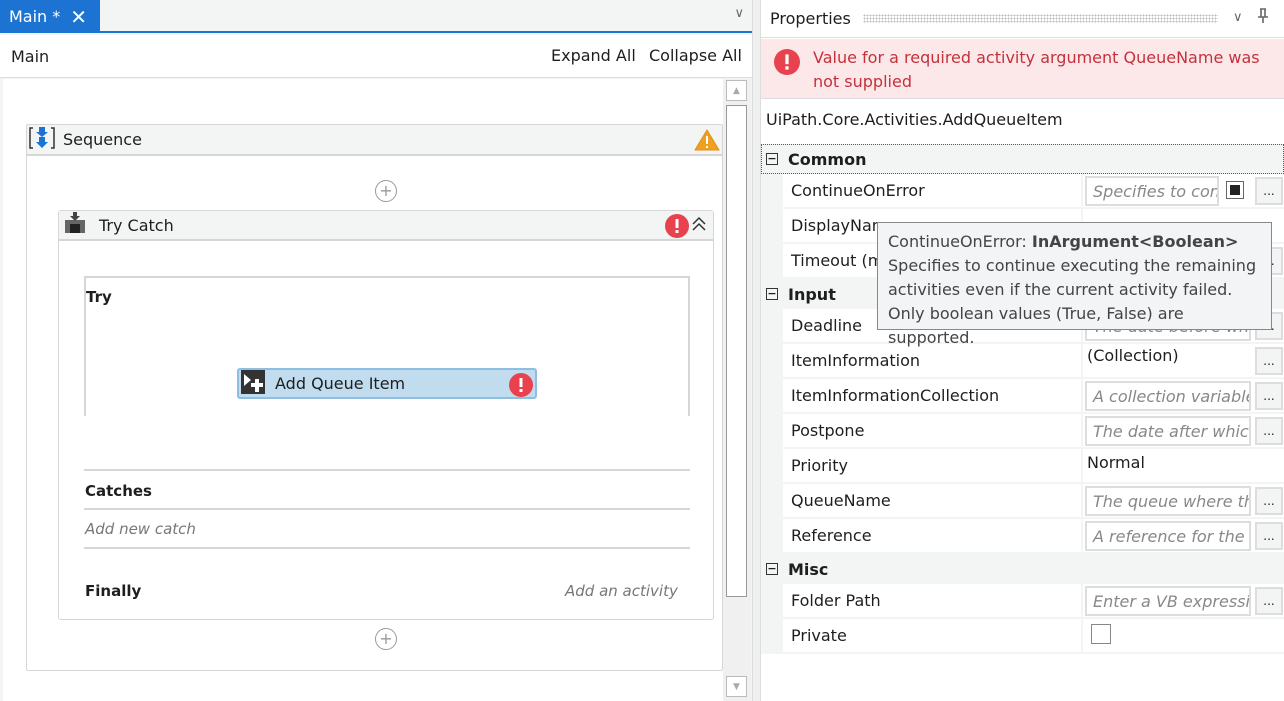  I want to click on private-checkbox, so click(1101, 634).